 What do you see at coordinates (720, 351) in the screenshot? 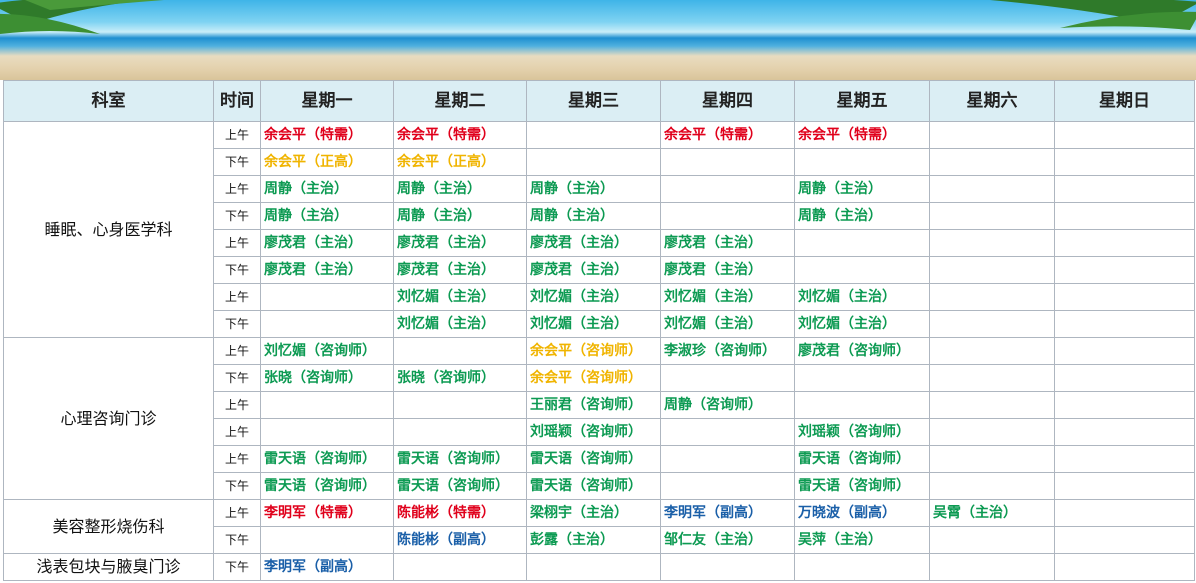
I see `doctor-name: 李淑珍（咨询师）` at bounding box center [720, 351].